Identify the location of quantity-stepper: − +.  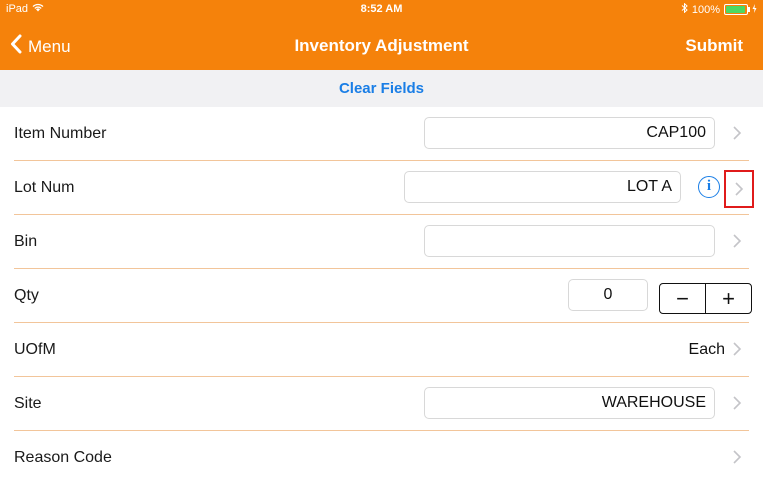
(705, 298).